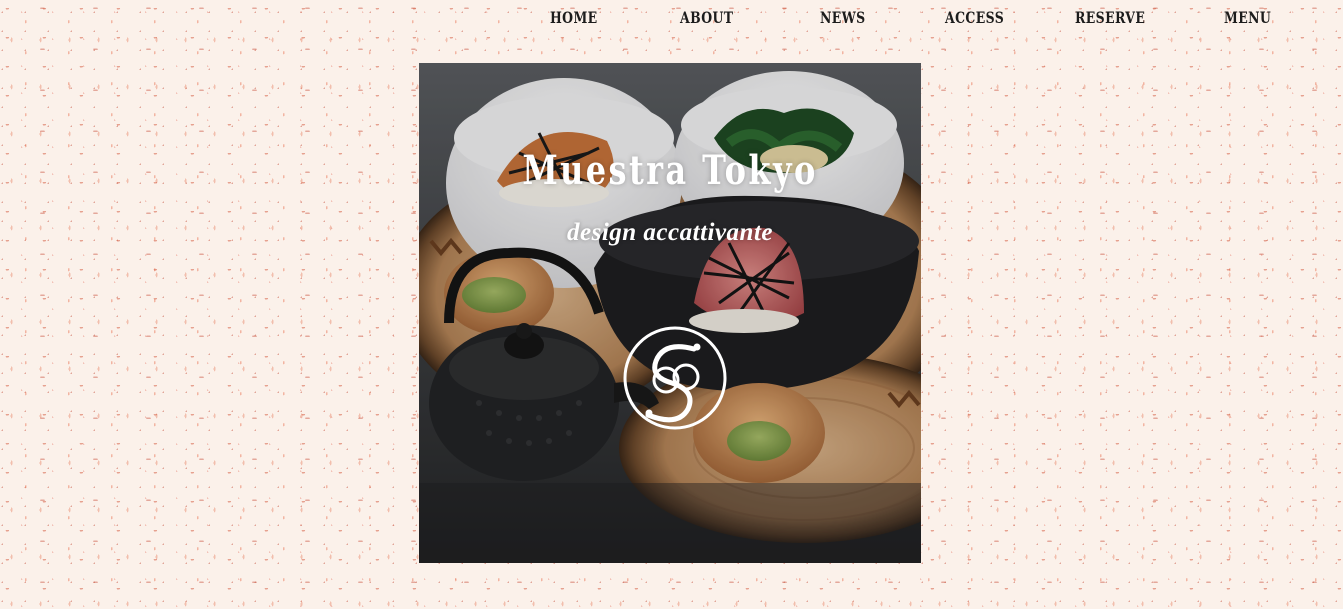  Describe the element at coordinates (843, 17) in the screenshot. I see `nav-news: NEWS` at that location.